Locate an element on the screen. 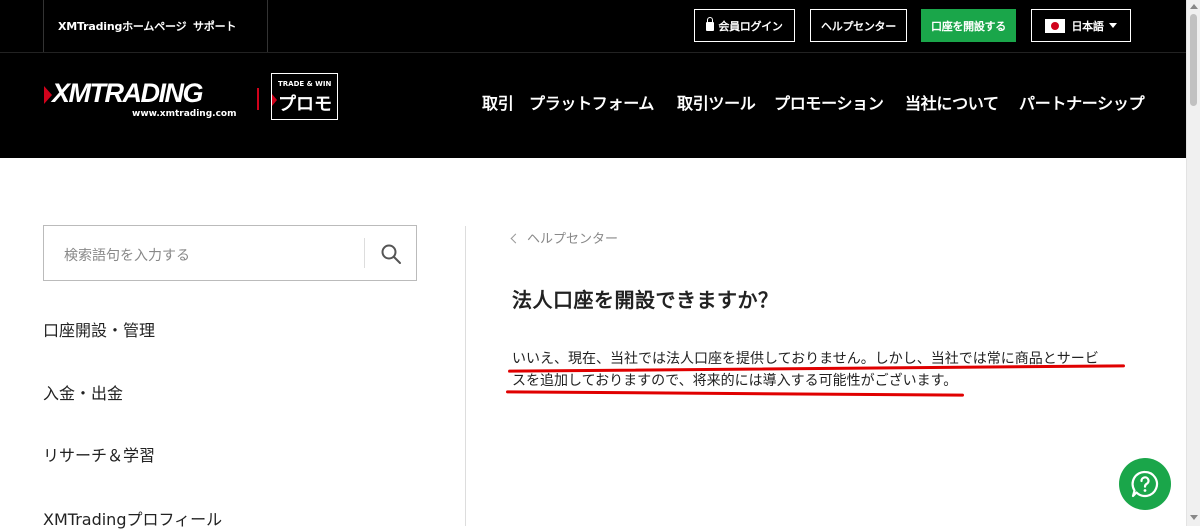 This screenshot has height=530, width=1200. member-login-button: 会員ログイン is located at coordinates (744, 25).